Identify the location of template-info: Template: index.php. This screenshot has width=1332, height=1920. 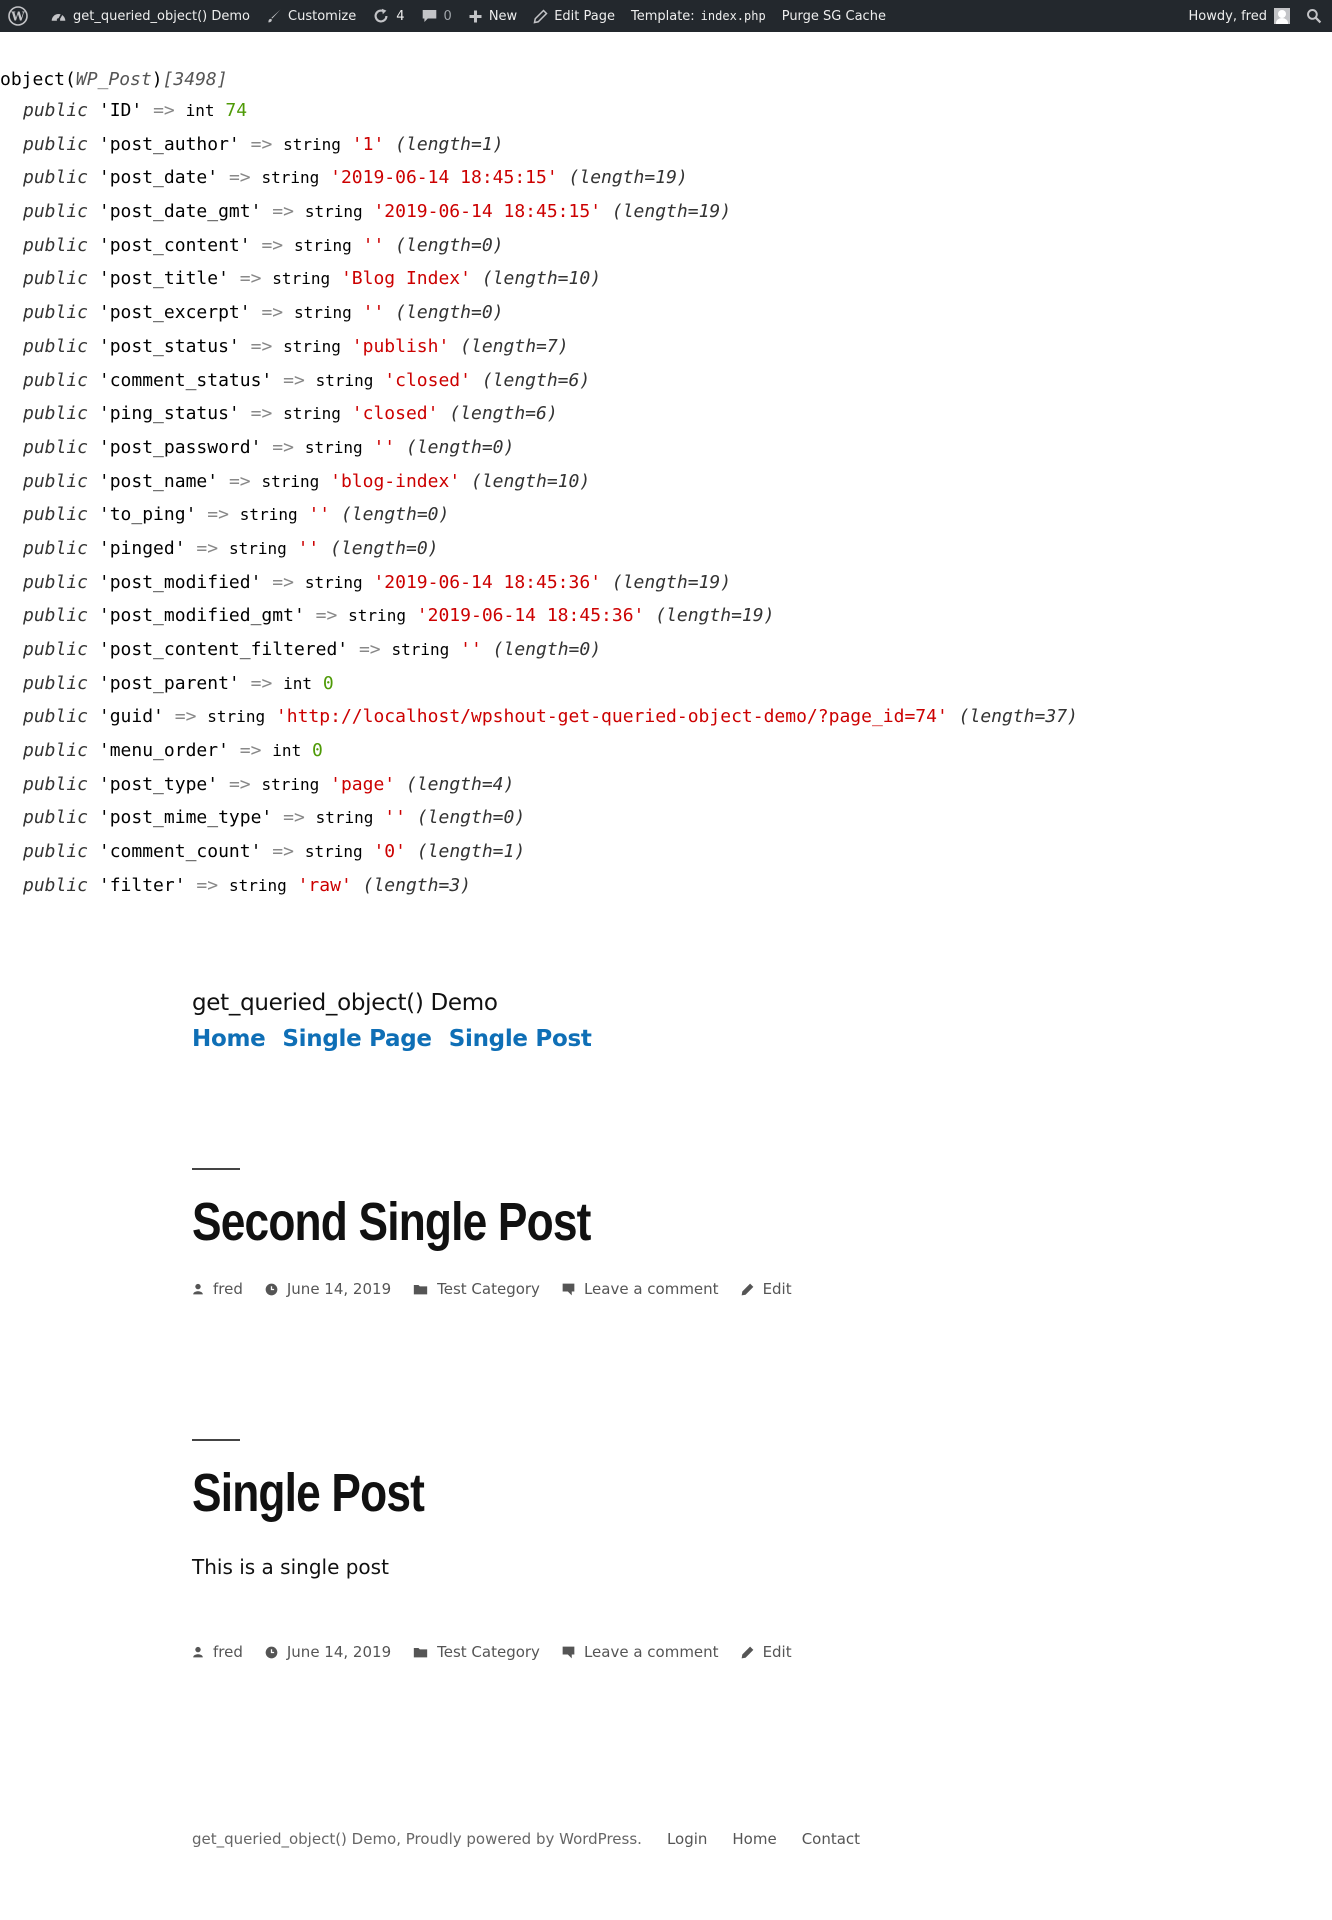
(698, 16).